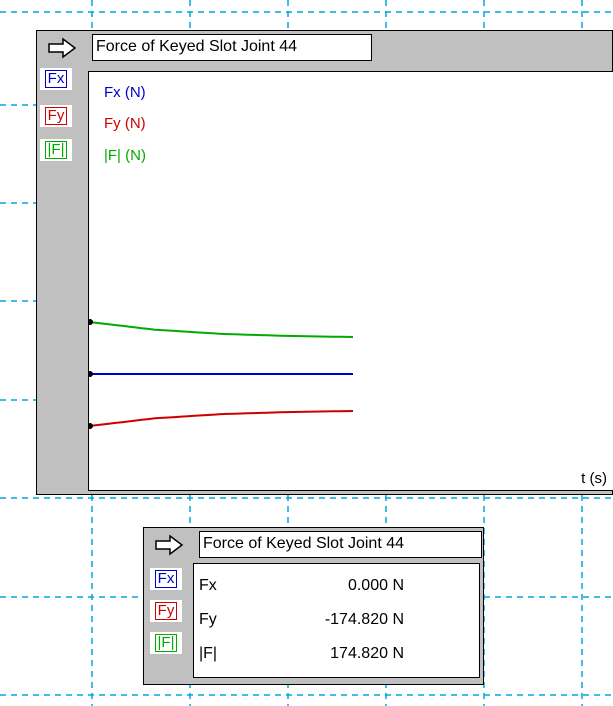  I want to click on meter-fx-toggle-label: Fx, so click(166, 579).